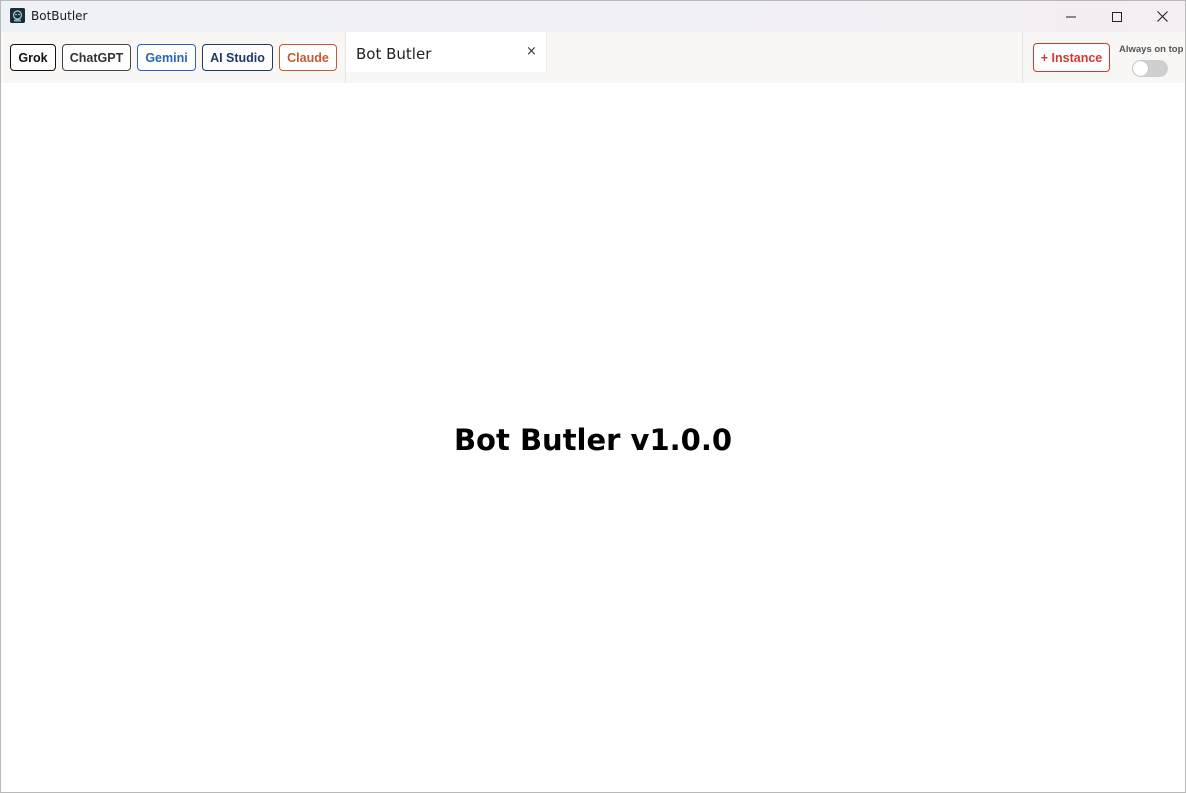 Image resolution: width=1186 pixels, height=793 pixels. Describe the element at coordinates (166, 57) in the screenshot. I see `gemini-button: Gemini` at that location.